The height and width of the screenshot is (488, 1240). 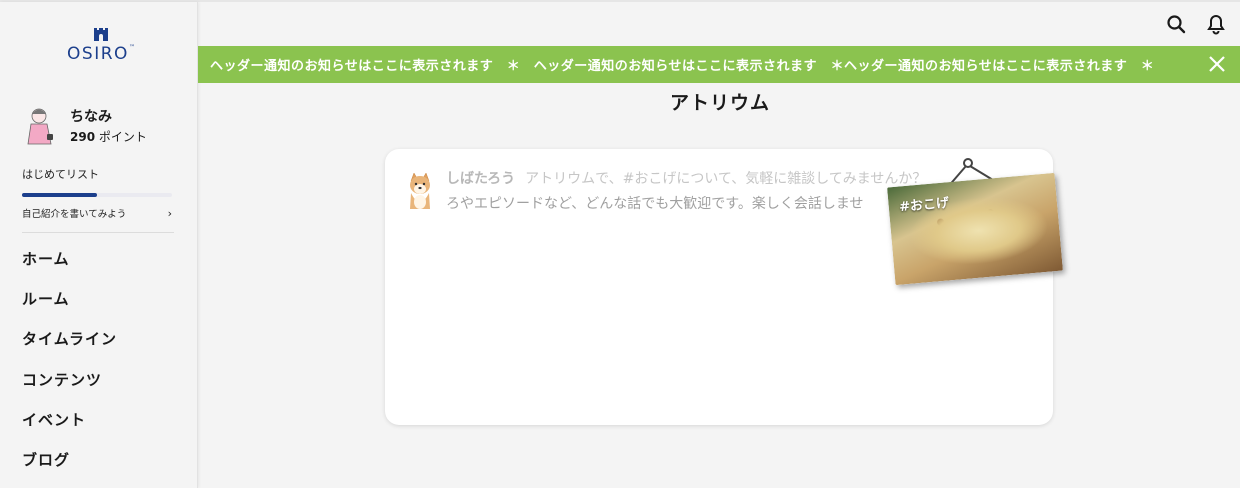 I want to click on page-title: アトリウム, so click(x=719, y=103).